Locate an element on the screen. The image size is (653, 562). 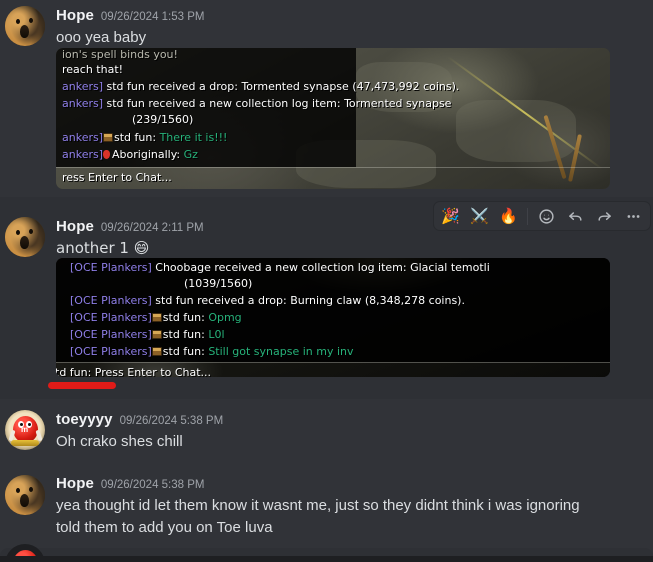
redaction-mark is located at coordinates (82, 385).